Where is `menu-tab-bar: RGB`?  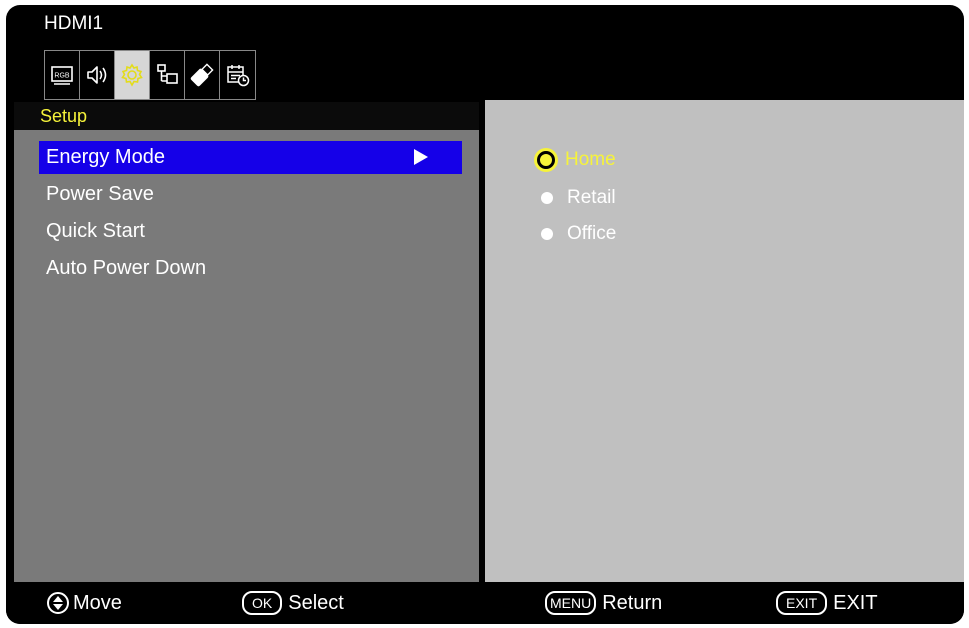
menu-tab-bar: RGB is located at coordinates (150, 75).